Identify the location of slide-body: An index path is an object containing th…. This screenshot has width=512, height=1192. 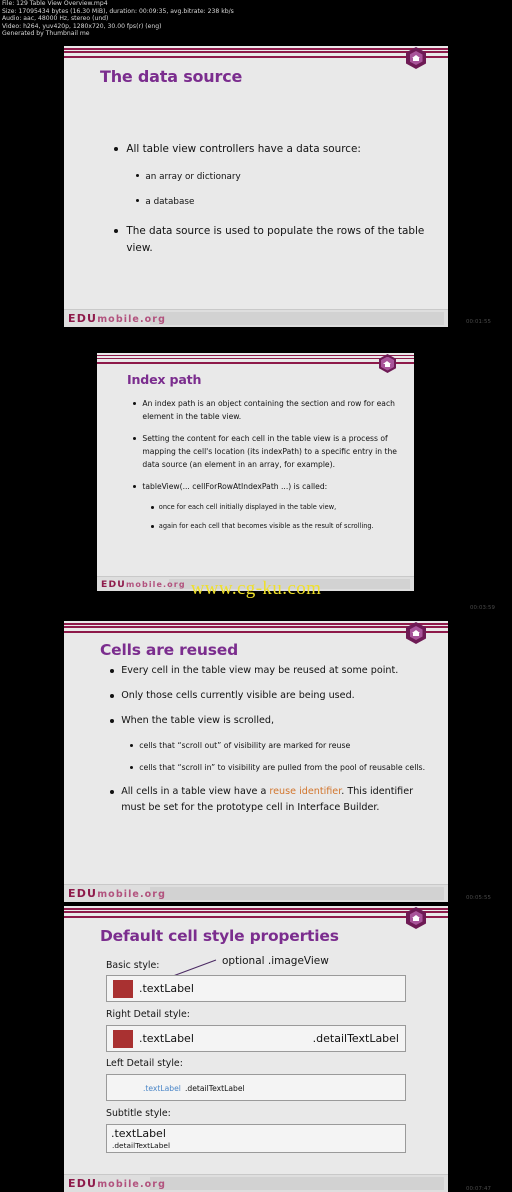
(266, 464).